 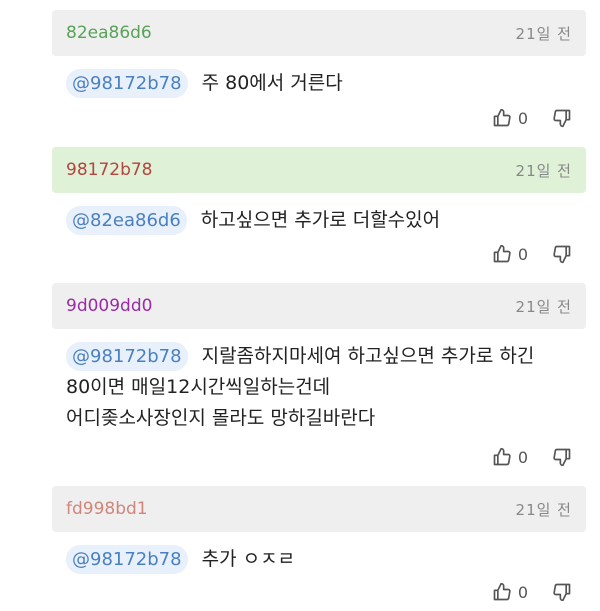 I want to click on comment-text: 지랄좀하지마세여 하고싶으면 추가로 하긴, so click(x=368, y=356).